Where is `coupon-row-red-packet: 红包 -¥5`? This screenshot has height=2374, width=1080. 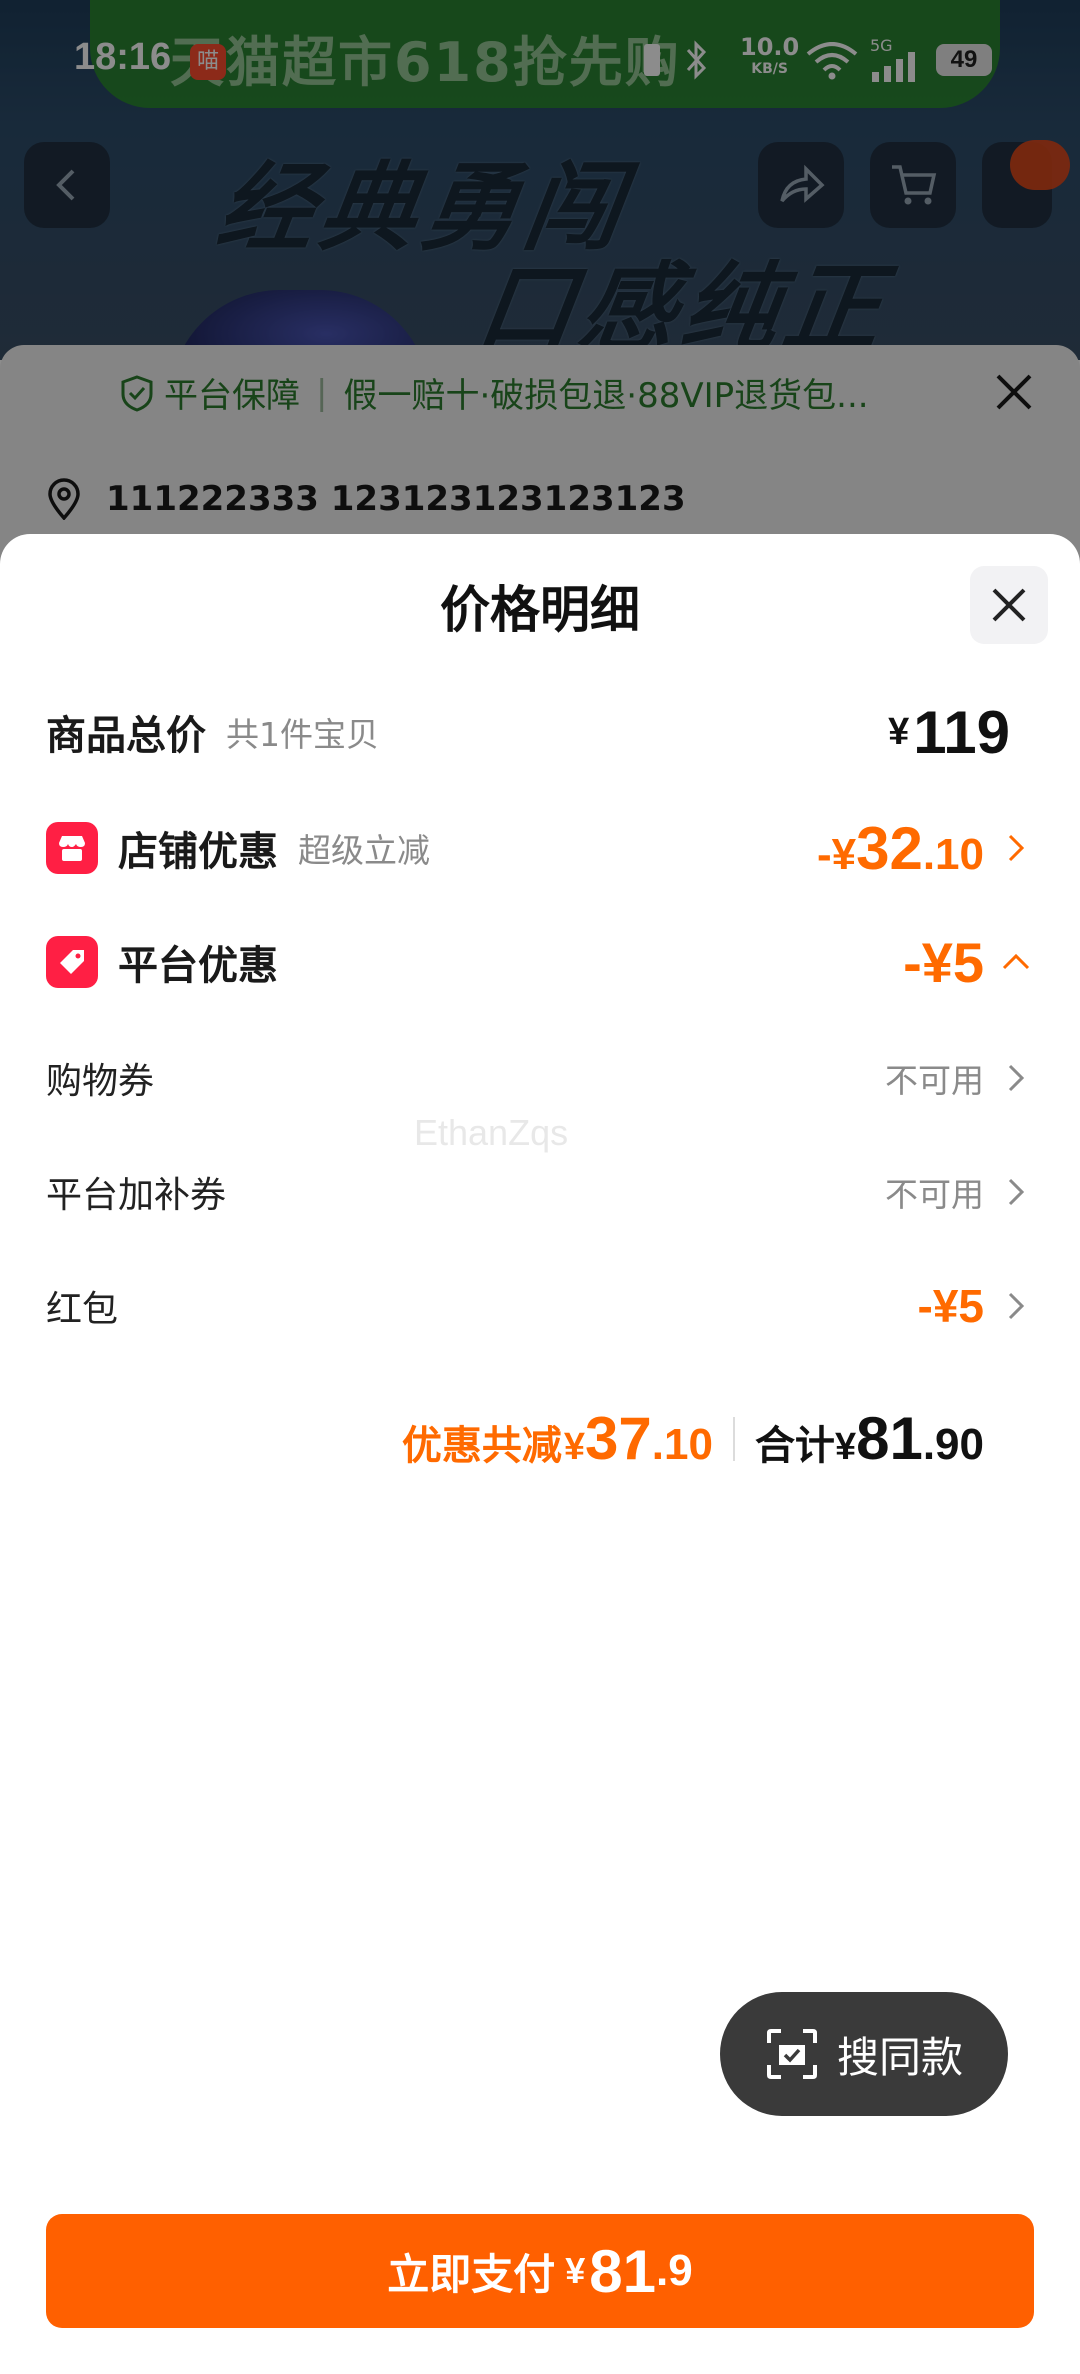 coupon-row-red-packet: 红包 -¥5 is located at coordinates (540, 1306).